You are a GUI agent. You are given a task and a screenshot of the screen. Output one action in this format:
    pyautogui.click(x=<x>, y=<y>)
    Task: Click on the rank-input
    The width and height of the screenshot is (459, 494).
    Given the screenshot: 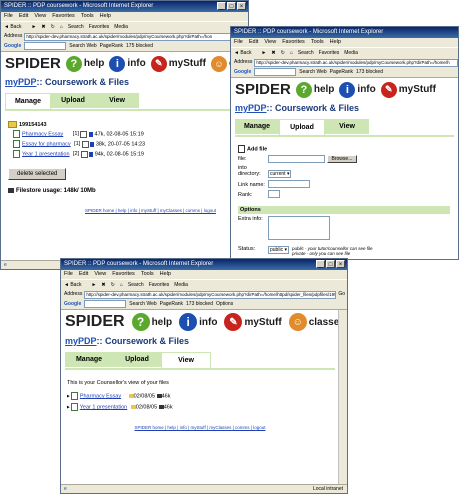 What is the action you would take?
    pyautogui.click(x=274, y=194)
    